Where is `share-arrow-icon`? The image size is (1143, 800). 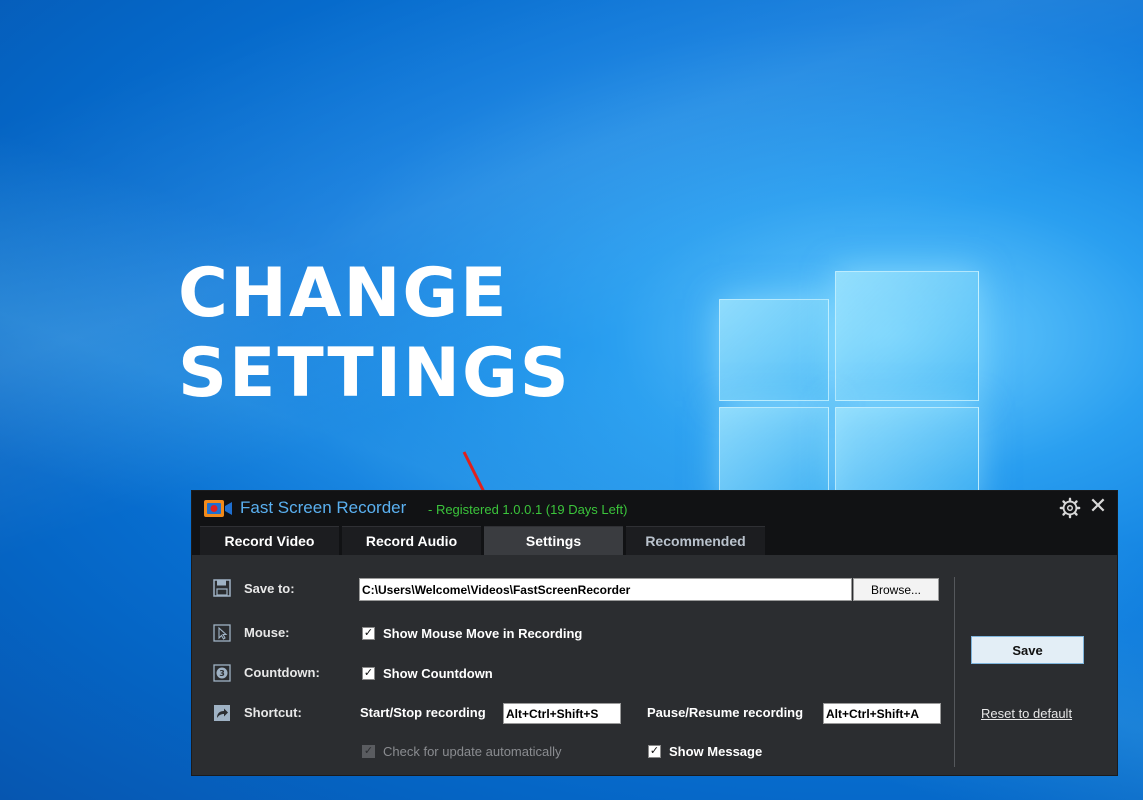 share-arrow-icon is located at coordinates (222, 713).